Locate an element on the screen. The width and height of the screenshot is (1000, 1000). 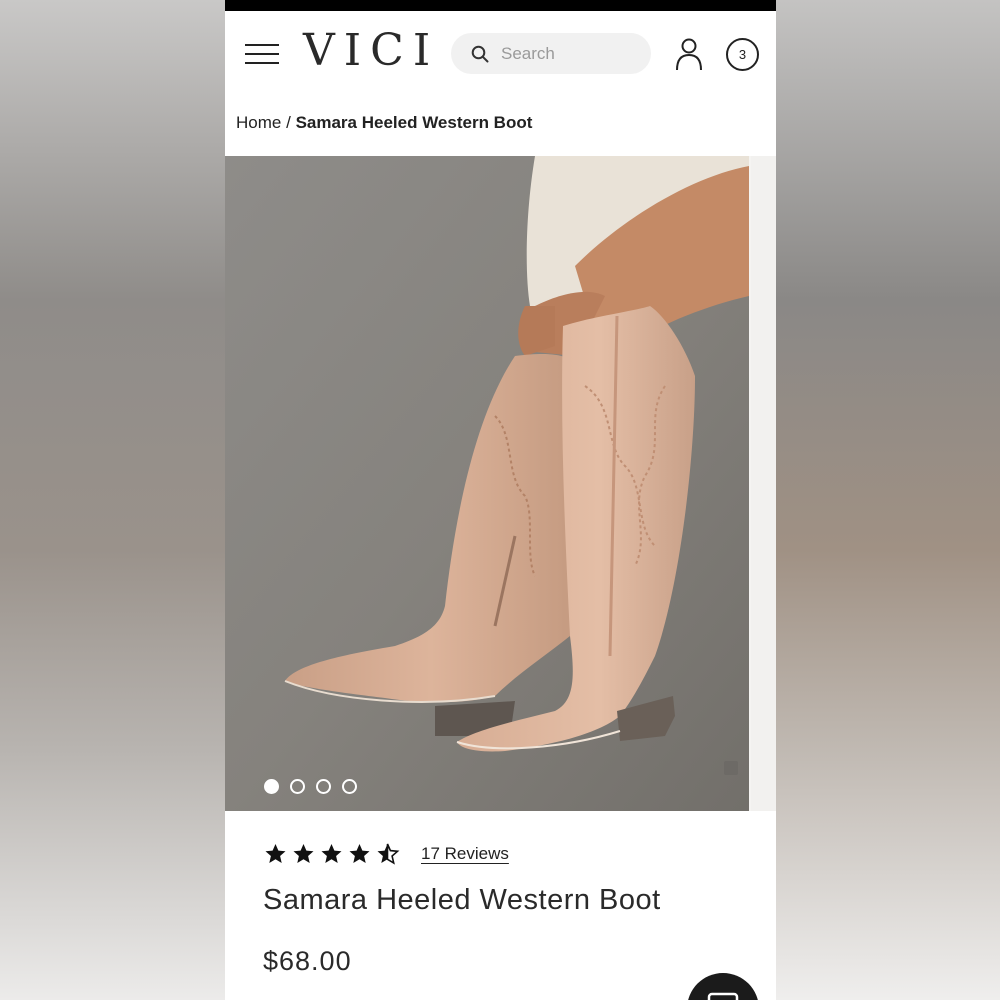
search-input is located at coordinates (571, 53).